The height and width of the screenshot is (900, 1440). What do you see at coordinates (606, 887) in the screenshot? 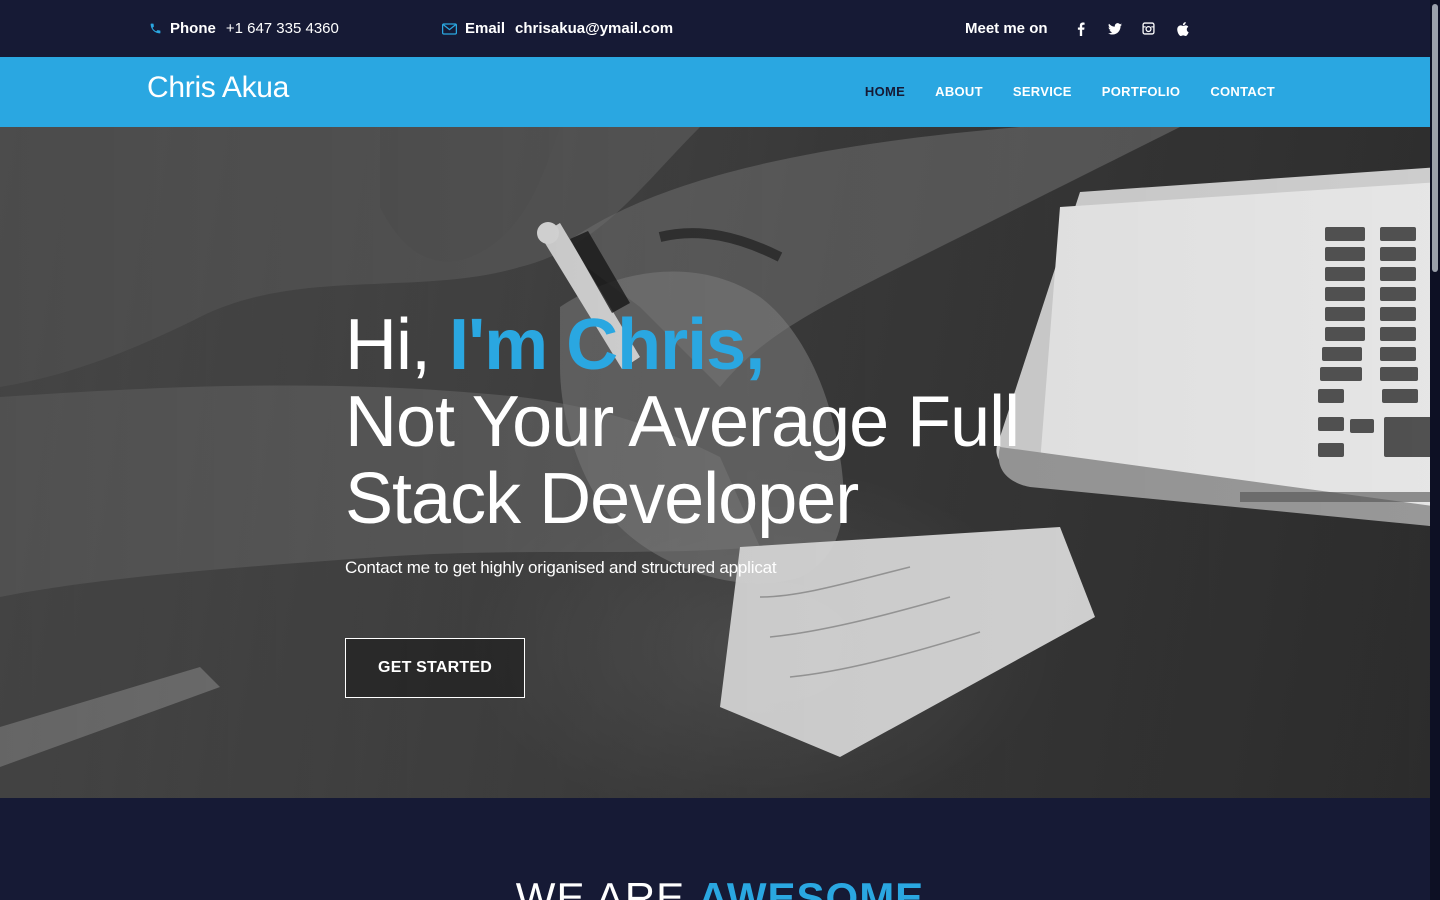
I see `section-title-plain: WE ARE` at bounding box center [606, 887].